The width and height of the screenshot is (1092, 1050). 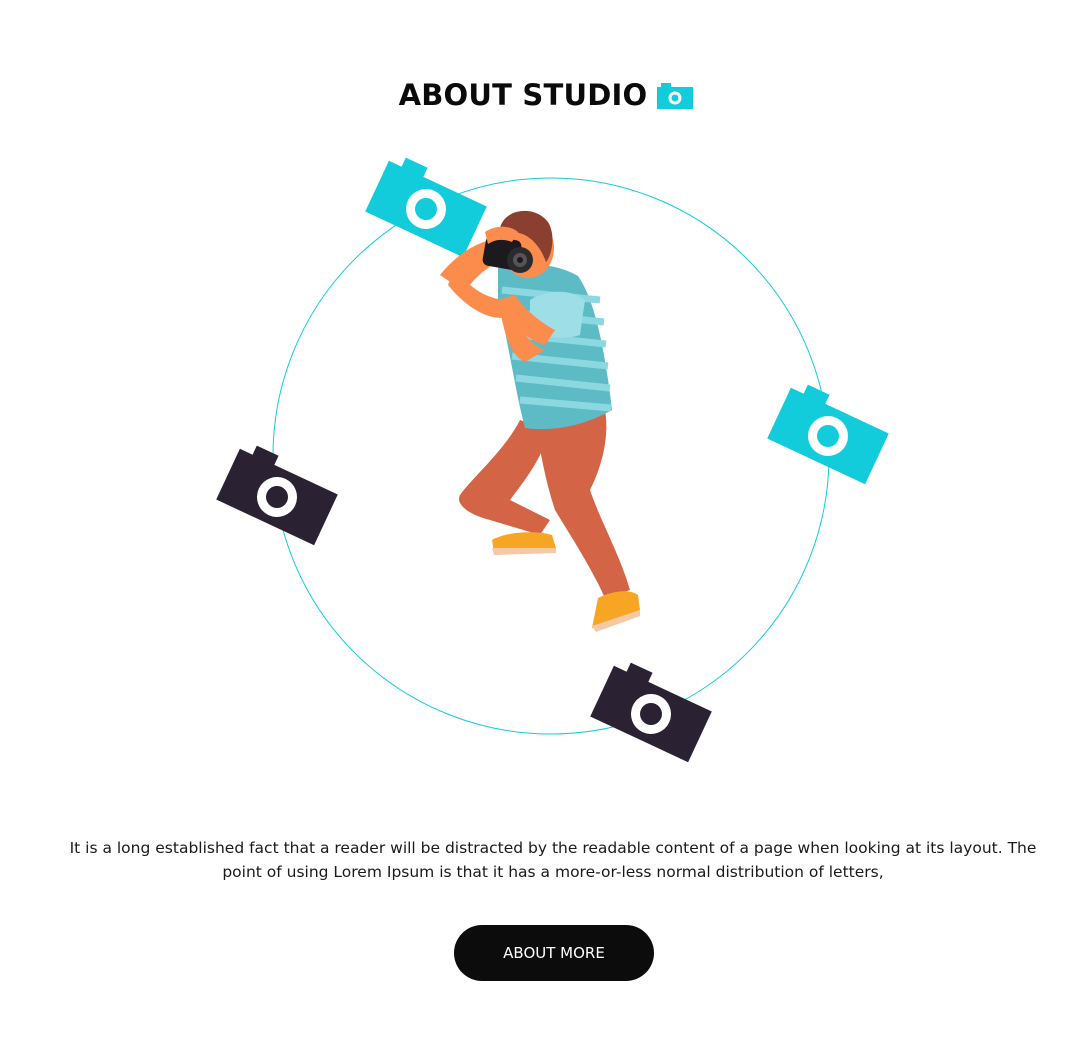 What do you see at coordinates (554, 953) in the screenshot?
I see `about-more-button: ABOUT MORE` at bounding box center [554, 953].